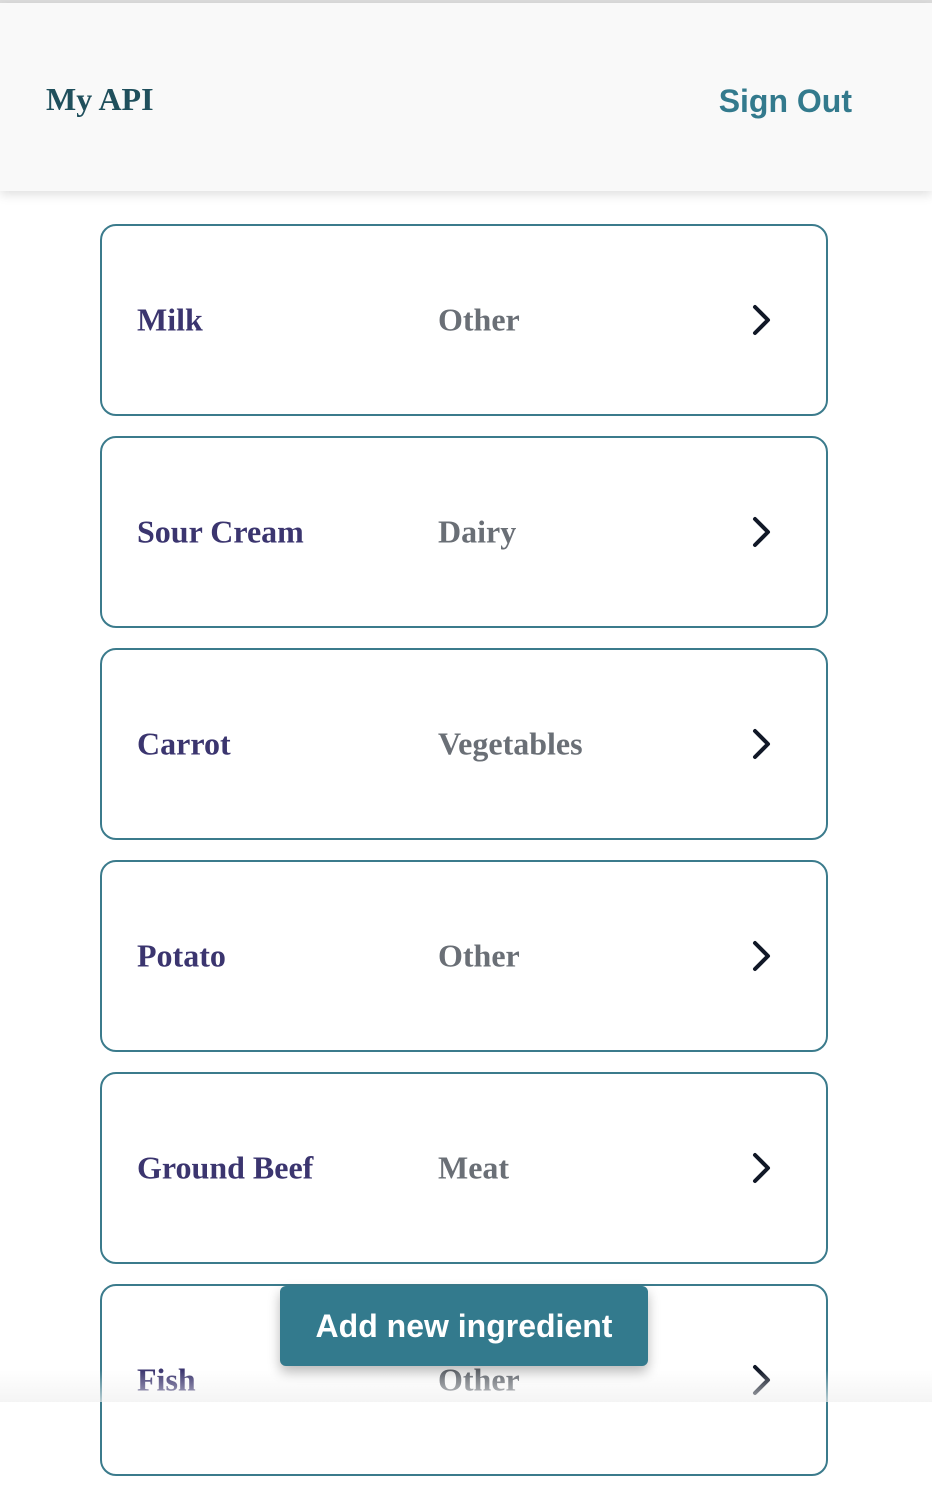 Image resolution: width=932 pixels, height=1496 pixels. What do you see at coordinates (100, 99) in the screenshot?
I see `app-title: My API` at bounding box center [100, 99].